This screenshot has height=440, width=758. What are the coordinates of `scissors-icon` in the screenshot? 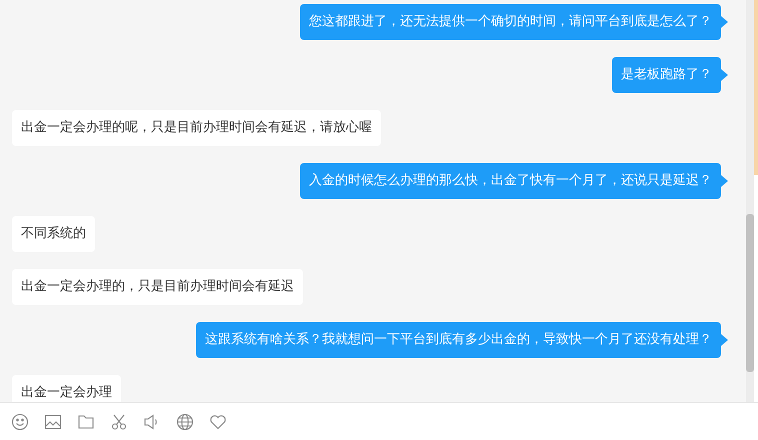 It's located at (119, 421).